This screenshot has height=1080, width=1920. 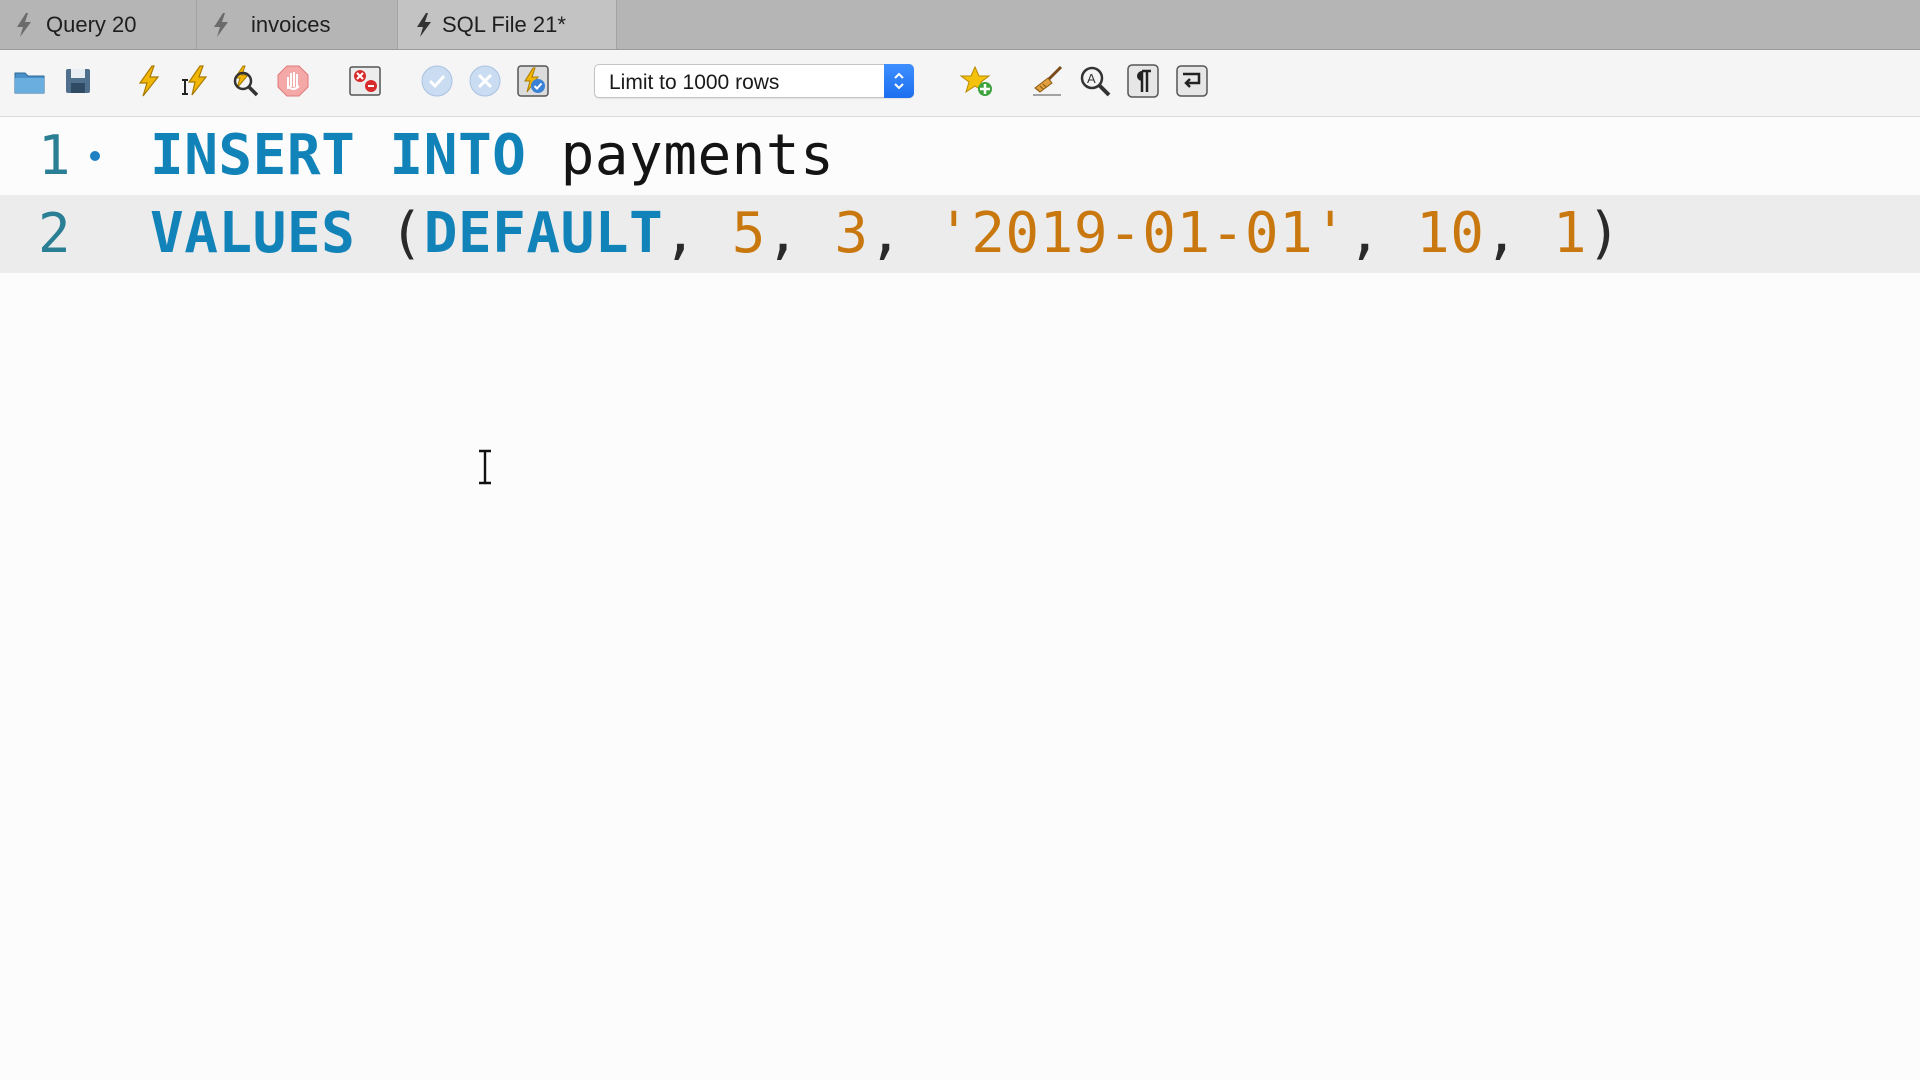 I want to click on code-text: INSERT INTO payments, so click(x=492, y=156).